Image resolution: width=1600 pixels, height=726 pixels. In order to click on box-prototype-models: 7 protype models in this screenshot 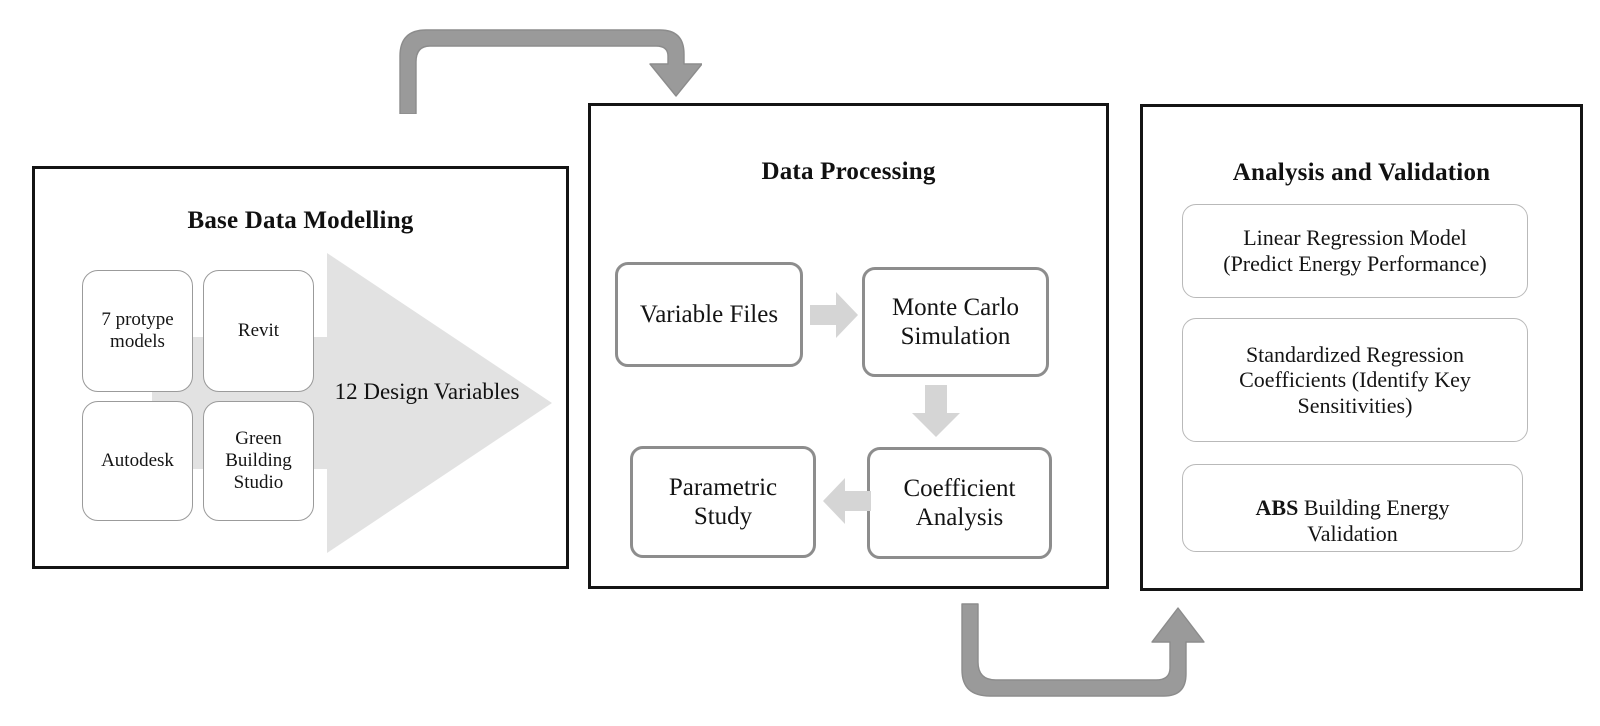, I will do `click(137, 331)`.